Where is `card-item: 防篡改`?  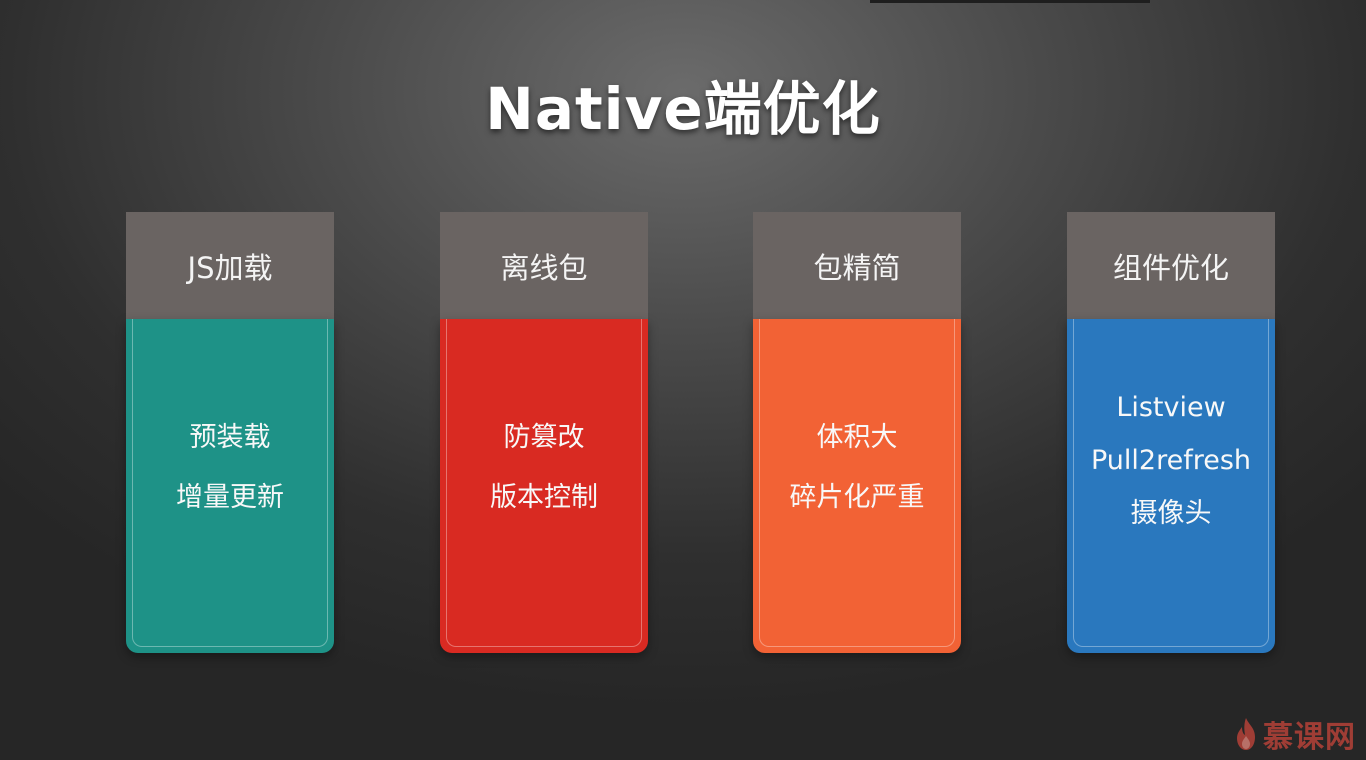
card-item: 防篡改 is located at coordinates (544, 437).